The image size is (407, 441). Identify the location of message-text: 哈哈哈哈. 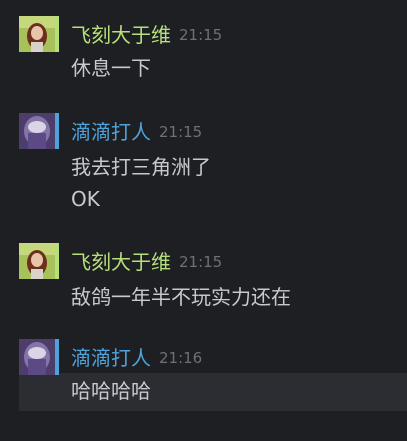
(111, 391).